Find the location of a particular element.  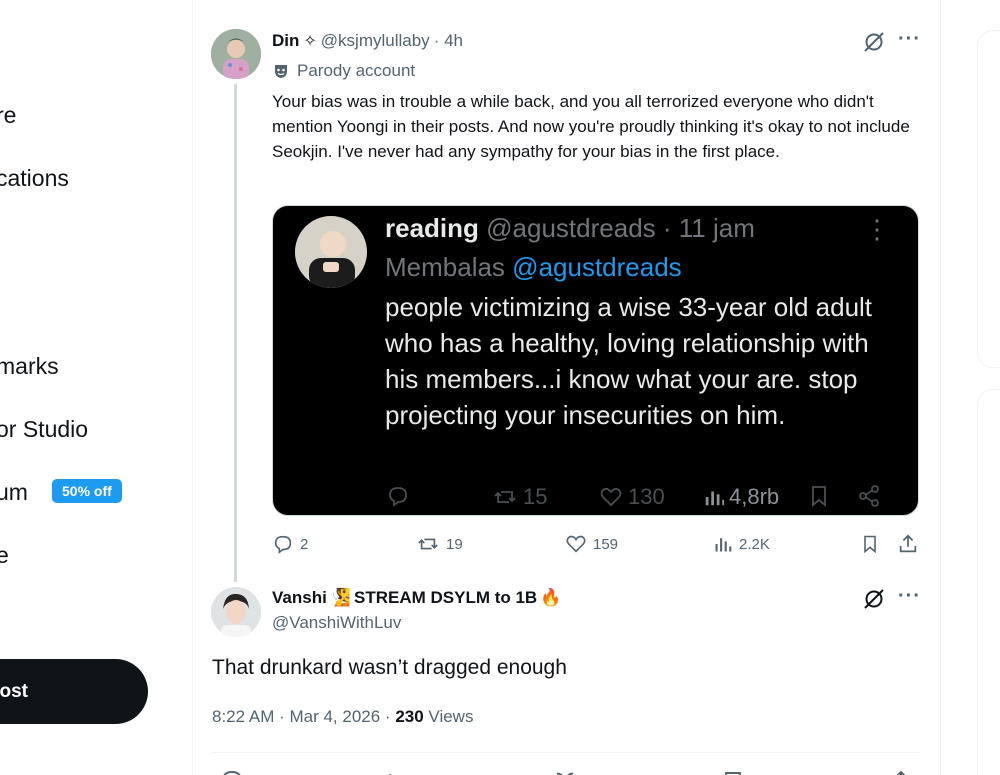

parody-label: Parody account is located at coordinates (344, 71).